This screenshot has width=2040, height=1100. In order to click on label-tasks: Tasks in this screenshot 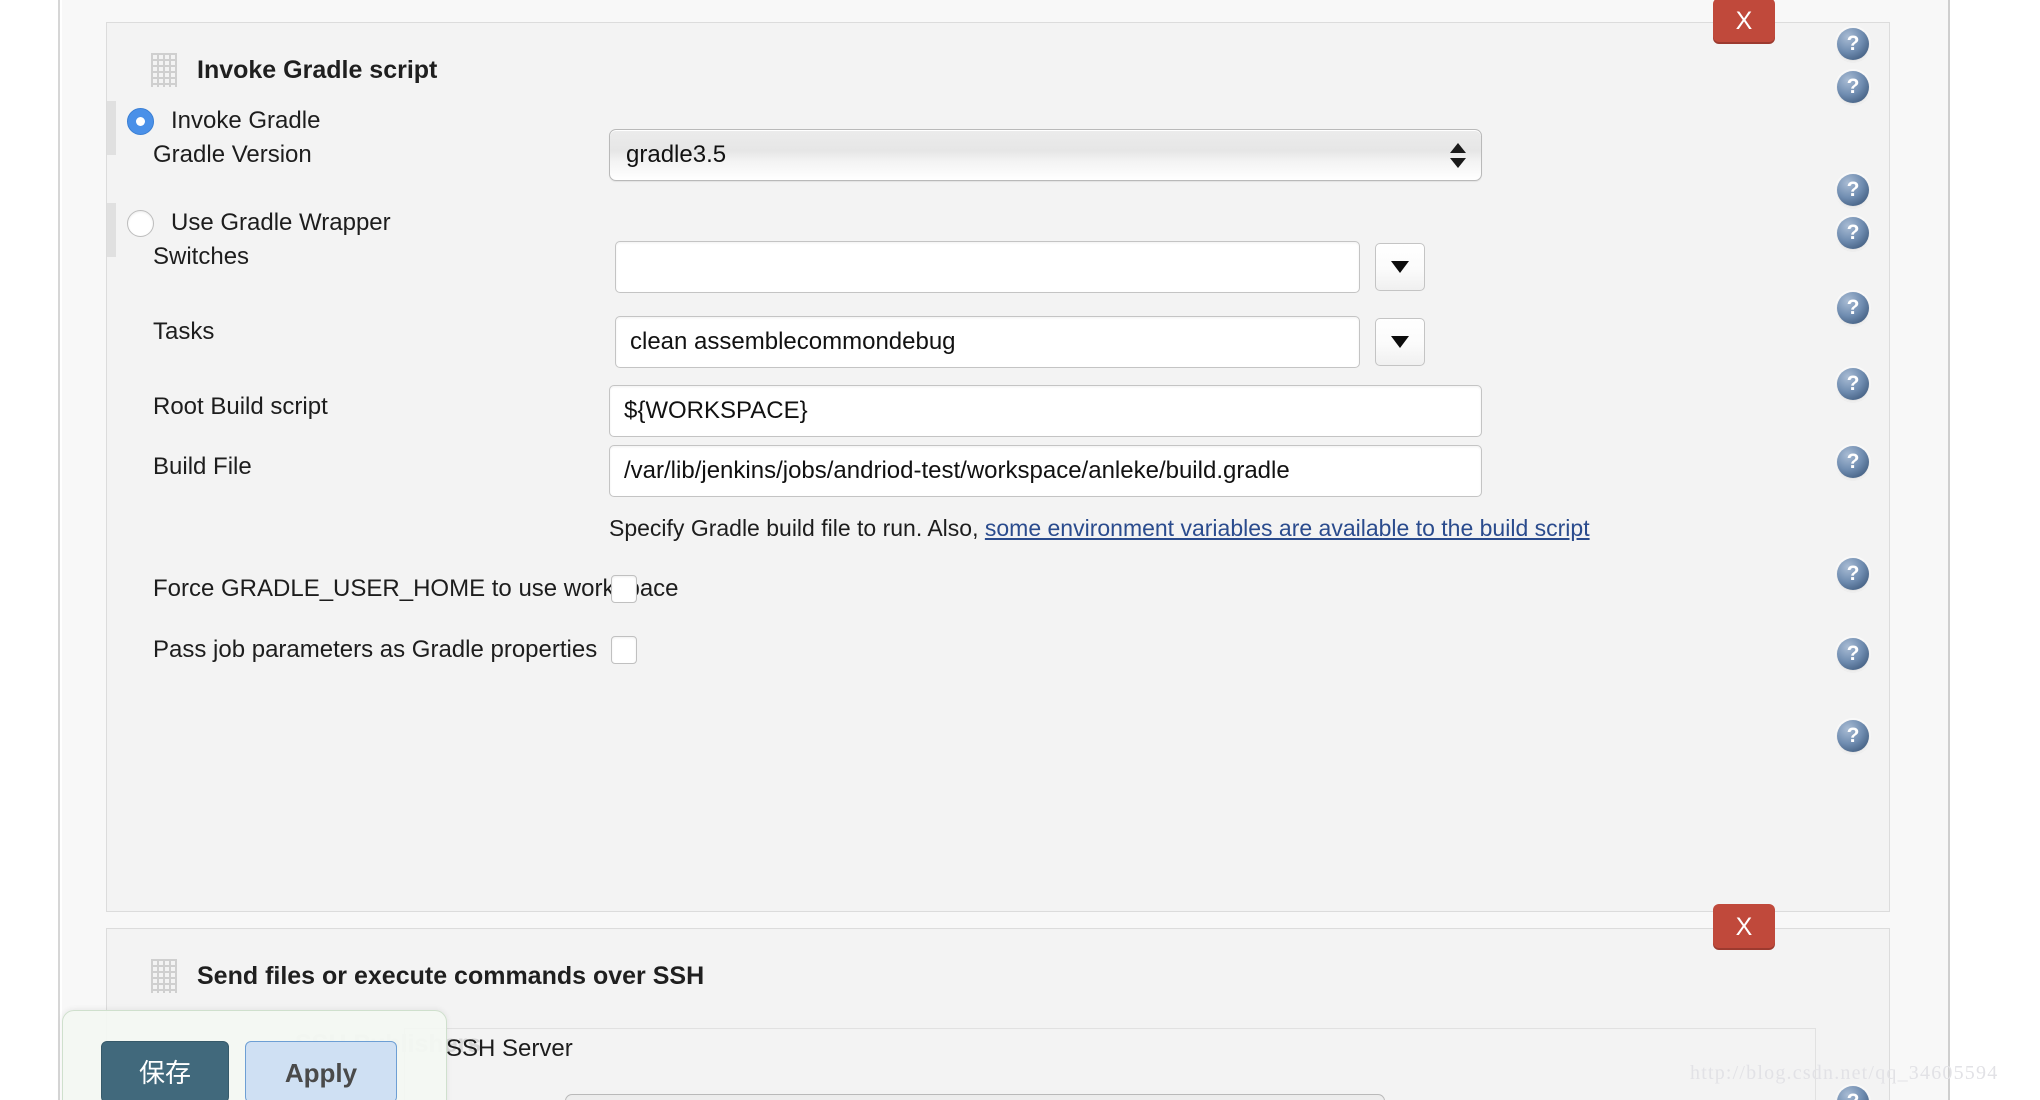, I will do `click(184, 331)`.